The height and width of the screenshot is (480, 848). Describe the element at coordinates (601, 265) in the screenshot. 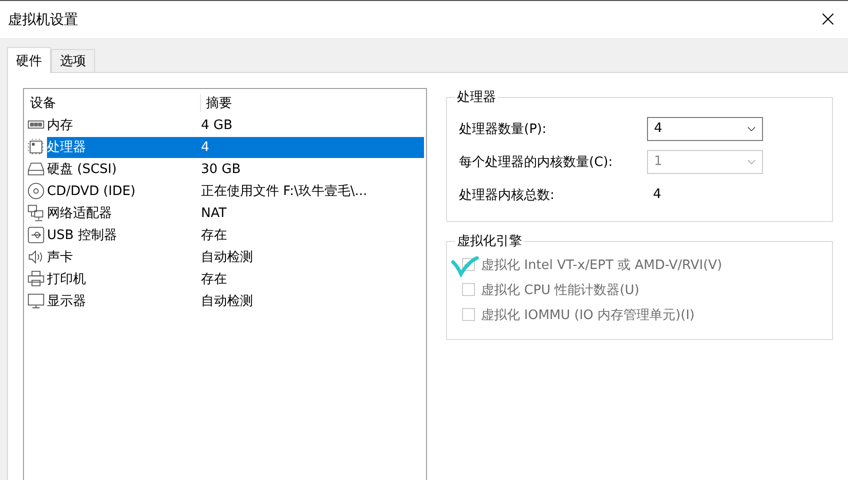

I see `checkbox-label: 虚拟化 Intel VT-x/EPT 或 AMD-V/RVI(V)` at that location.